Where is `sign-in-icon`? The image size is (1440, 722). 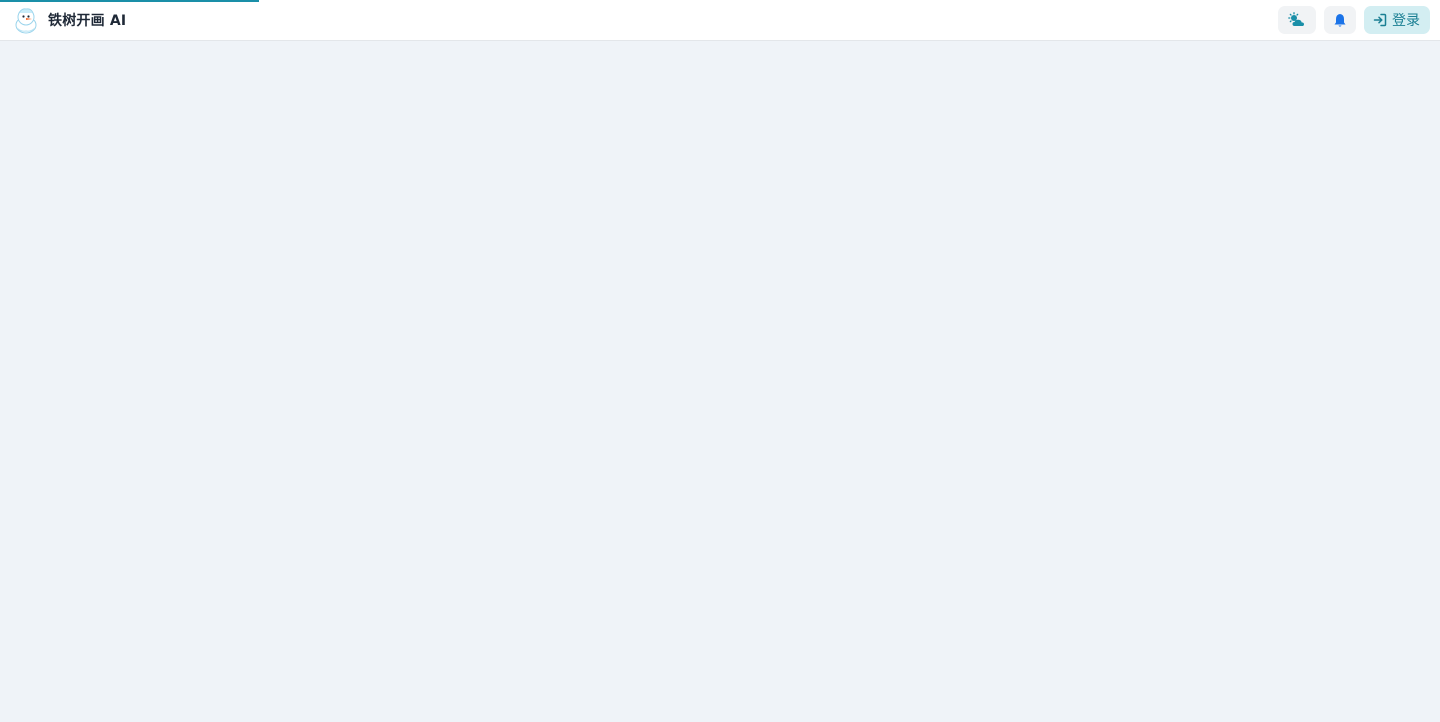
sign-in-icon is located at coordinates (1380, 20).